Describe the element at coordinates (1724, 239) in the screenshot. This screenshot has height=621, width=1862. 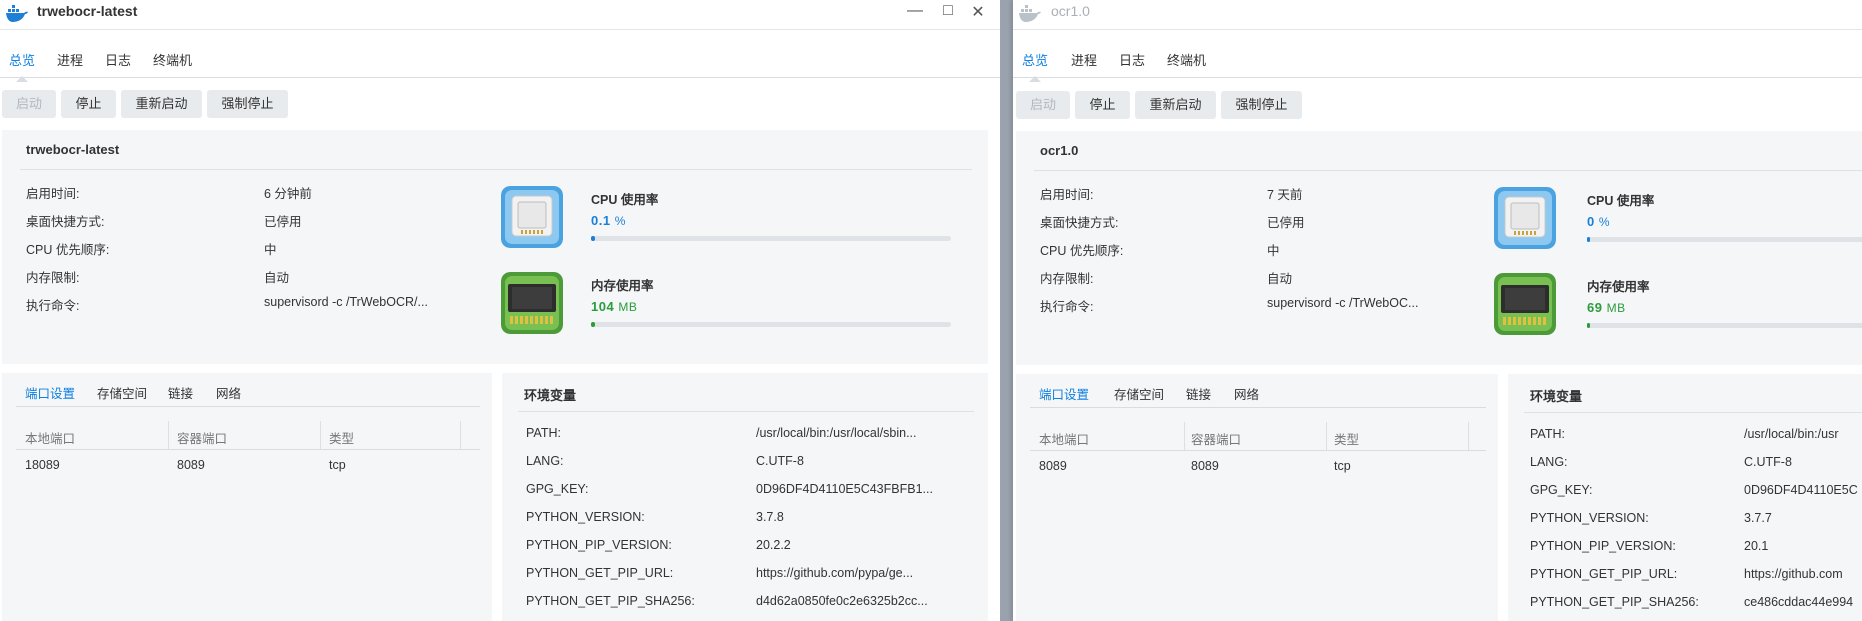
I see `cpu-usage-bar` at that location.